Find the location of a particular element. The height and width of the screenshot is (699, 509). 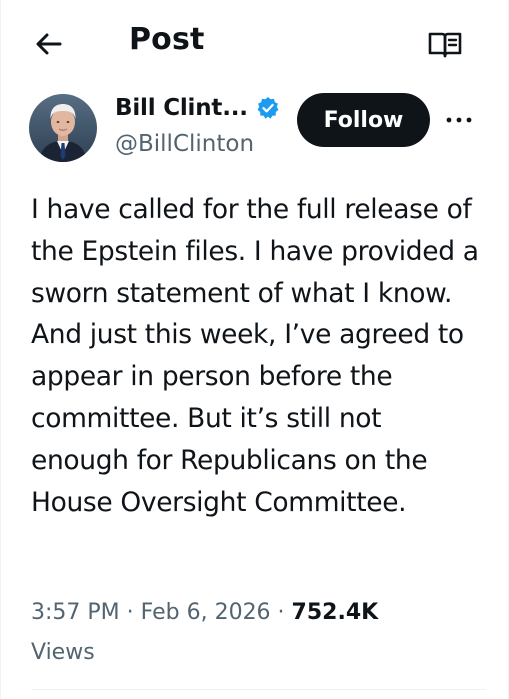

book-open-icon is located at coordinates (445, 45).